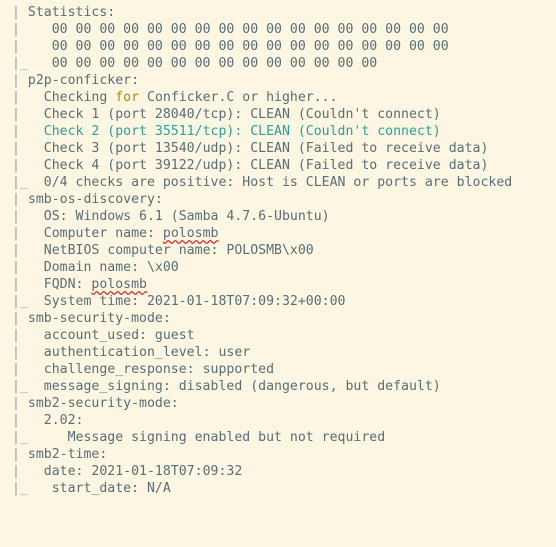 Image resolution: width=556 pixels, height=547 pixels. What do you see at coordinates (278, 488) in the screenshot?
I see `terminal-line: |_ start_date: N/A` at bounding box center [278, 488].